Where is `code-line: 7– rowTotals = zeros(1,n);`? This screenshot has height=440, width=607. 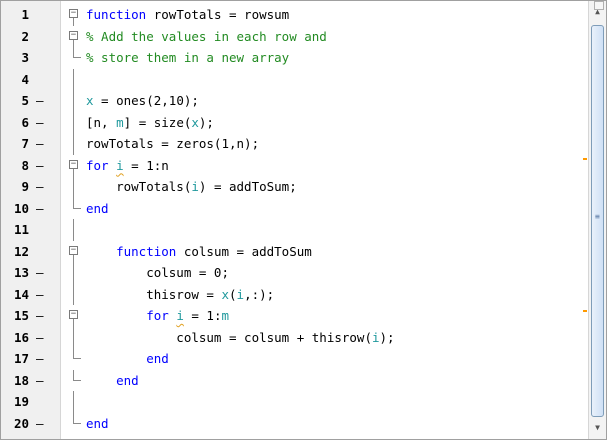
code-line: 7– rowTotals = zeros(1,n); is located at coordinates (298, 144).